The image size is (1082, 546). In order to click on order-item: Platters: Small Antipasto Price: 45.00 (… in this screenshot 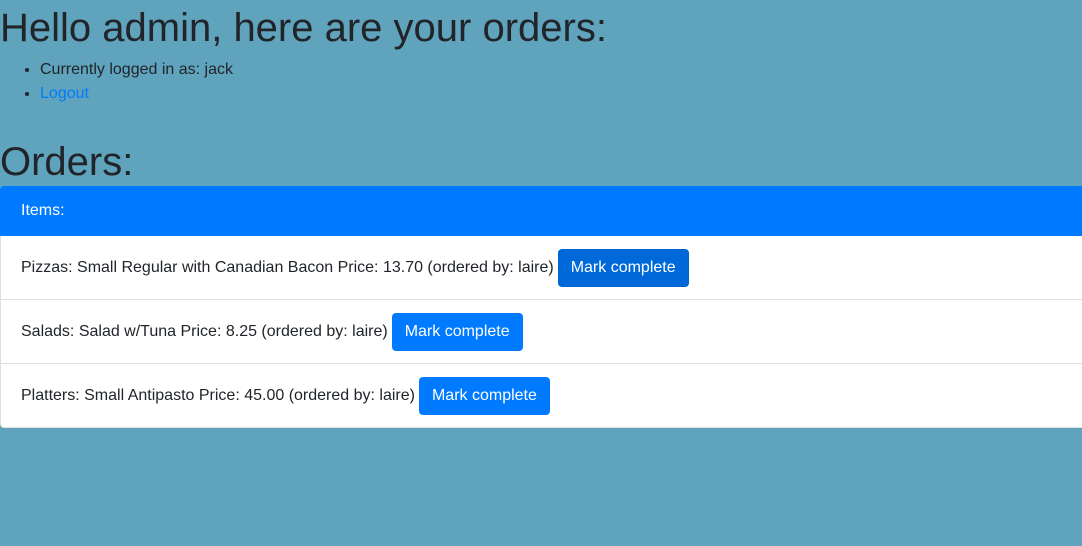, I will do `click(541, 396)`.